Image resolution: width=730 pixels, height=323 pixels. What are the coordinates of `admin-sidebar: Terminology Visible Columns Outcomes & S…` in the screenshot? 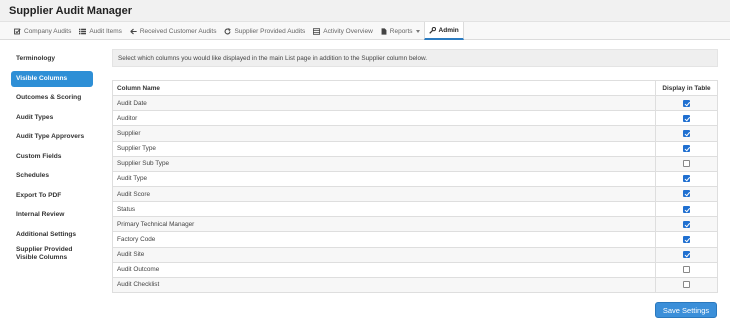 It's located at (52, 157).